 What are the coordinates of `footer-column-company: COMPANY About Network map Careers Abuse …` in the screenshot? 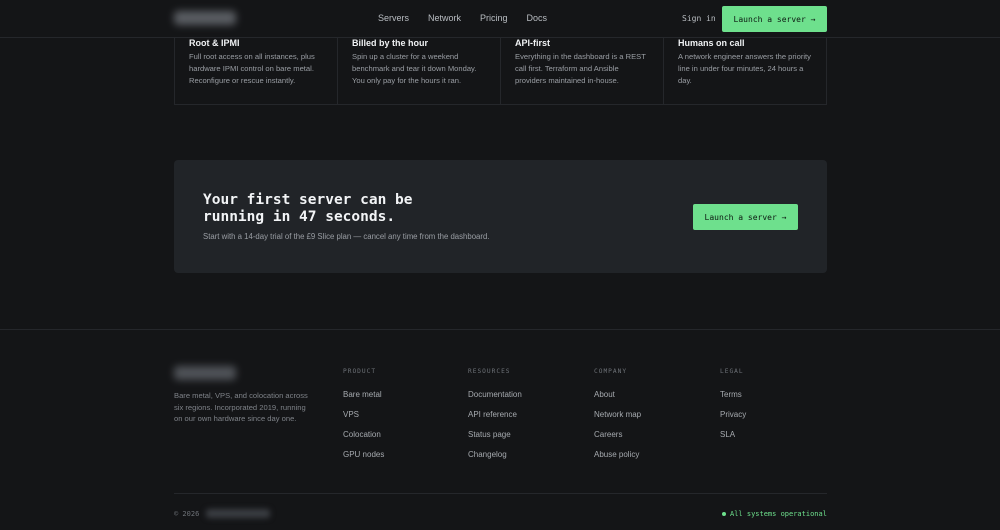 It's located at (617, 418).